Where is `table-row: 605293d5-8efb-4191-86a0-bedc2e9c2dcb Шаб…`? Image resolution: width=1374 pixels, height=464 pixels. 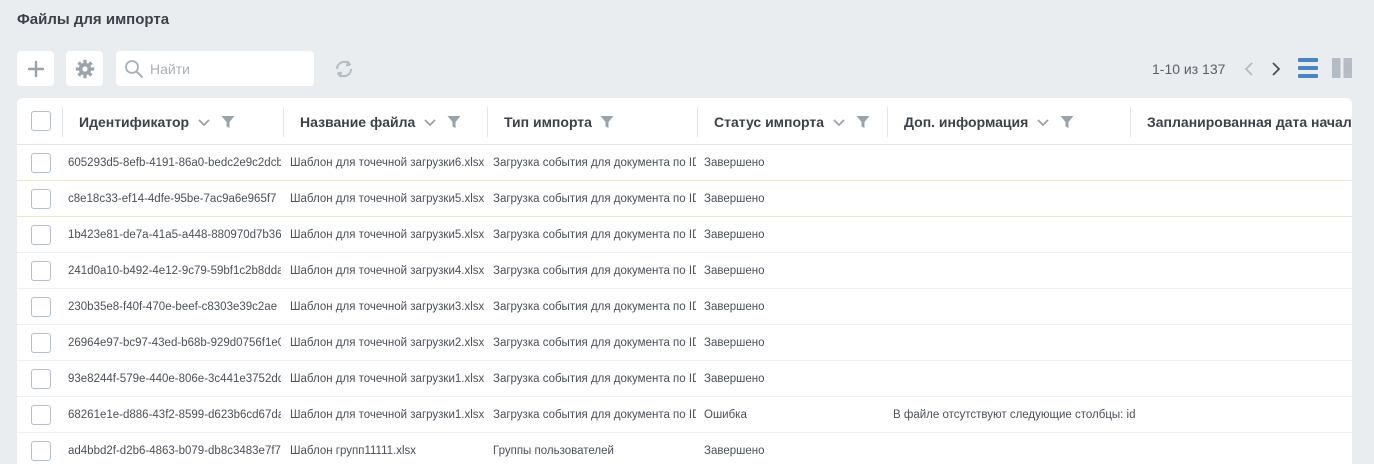
table-row: 605293d5-8efb-4191-86a0-bedc2e9c2dcb Шаб… is located at coordinates (684, 163).